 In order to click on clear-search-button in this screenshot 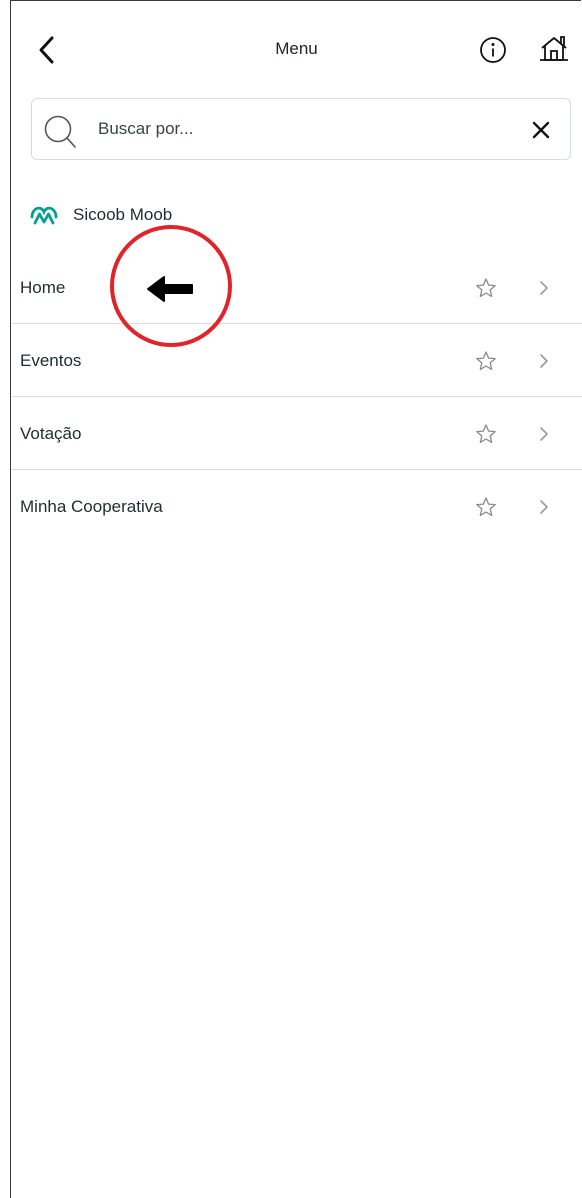, I will do `click(541, 130)`.